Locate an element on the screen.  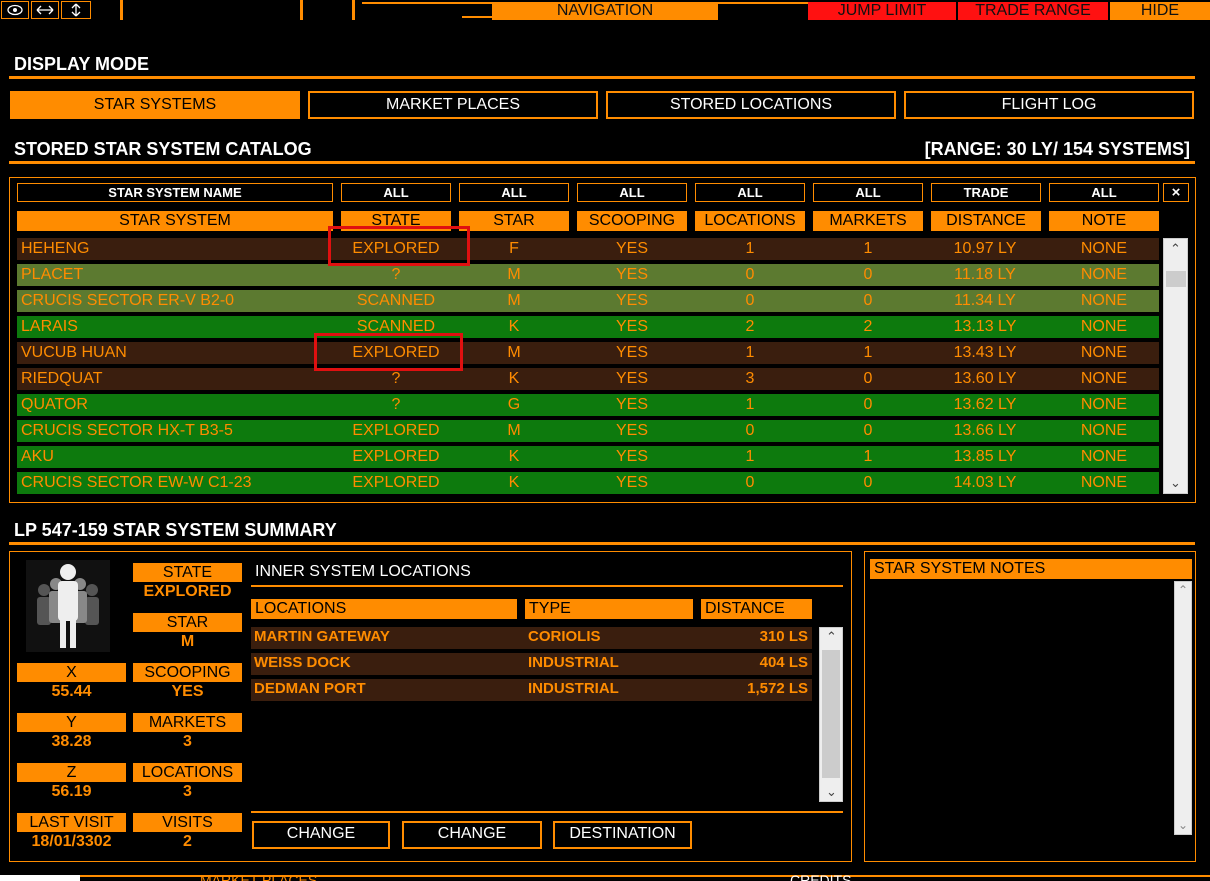
navigation-tab: NAVIGATION is located at coordinates (605, 11).